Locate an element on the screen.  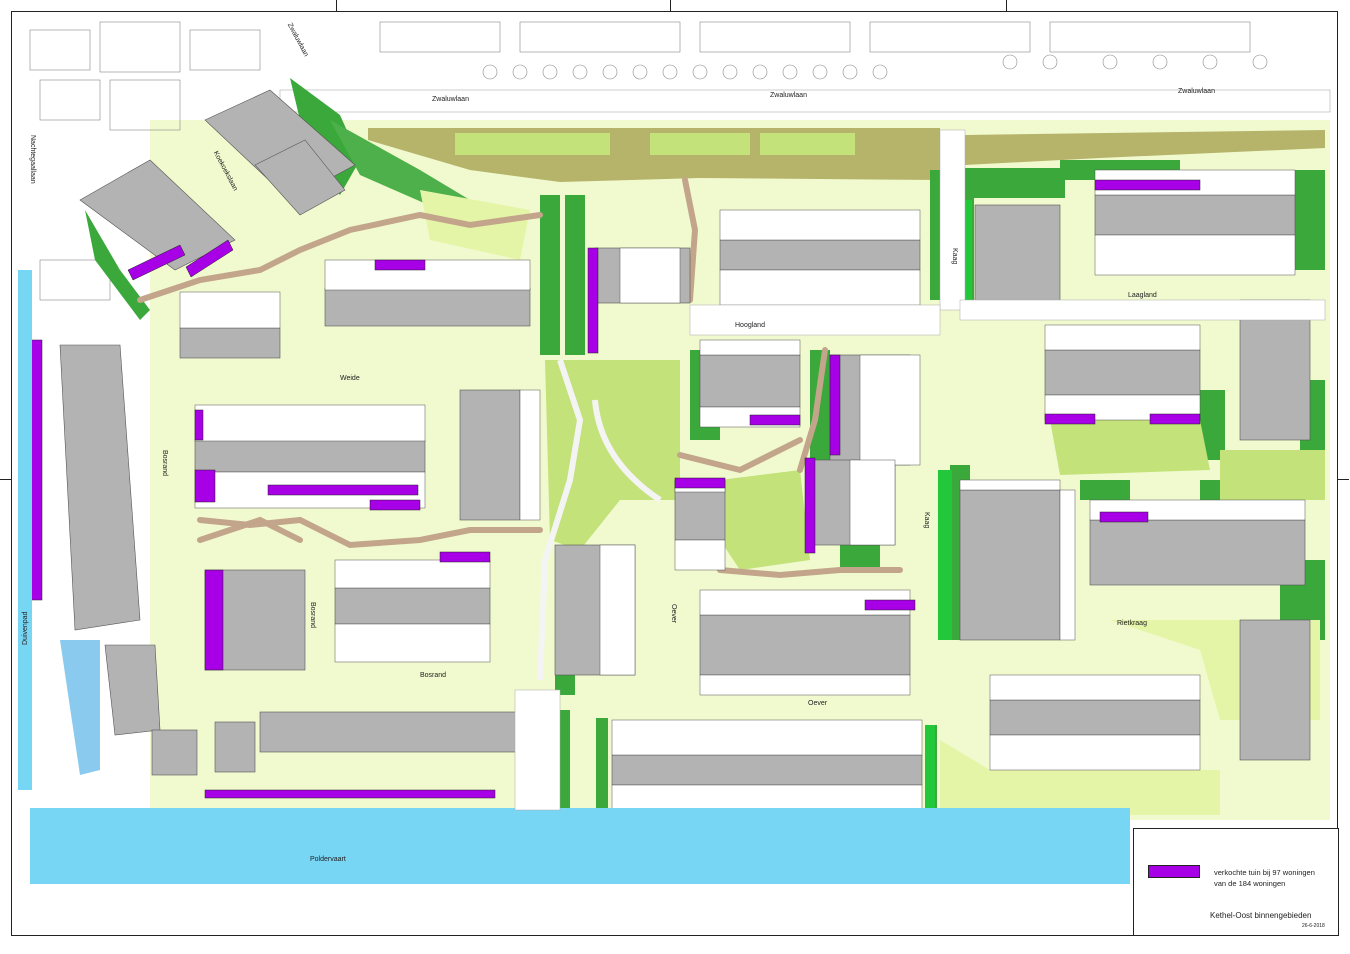
water-label-poldervaart: Poldervaart is located at coordinates (328, 859).